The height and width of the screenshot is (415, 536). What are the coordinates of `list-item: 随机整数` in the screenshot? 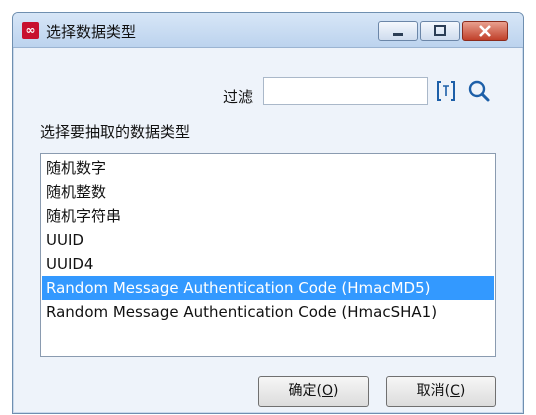 It's located at (268, 192).